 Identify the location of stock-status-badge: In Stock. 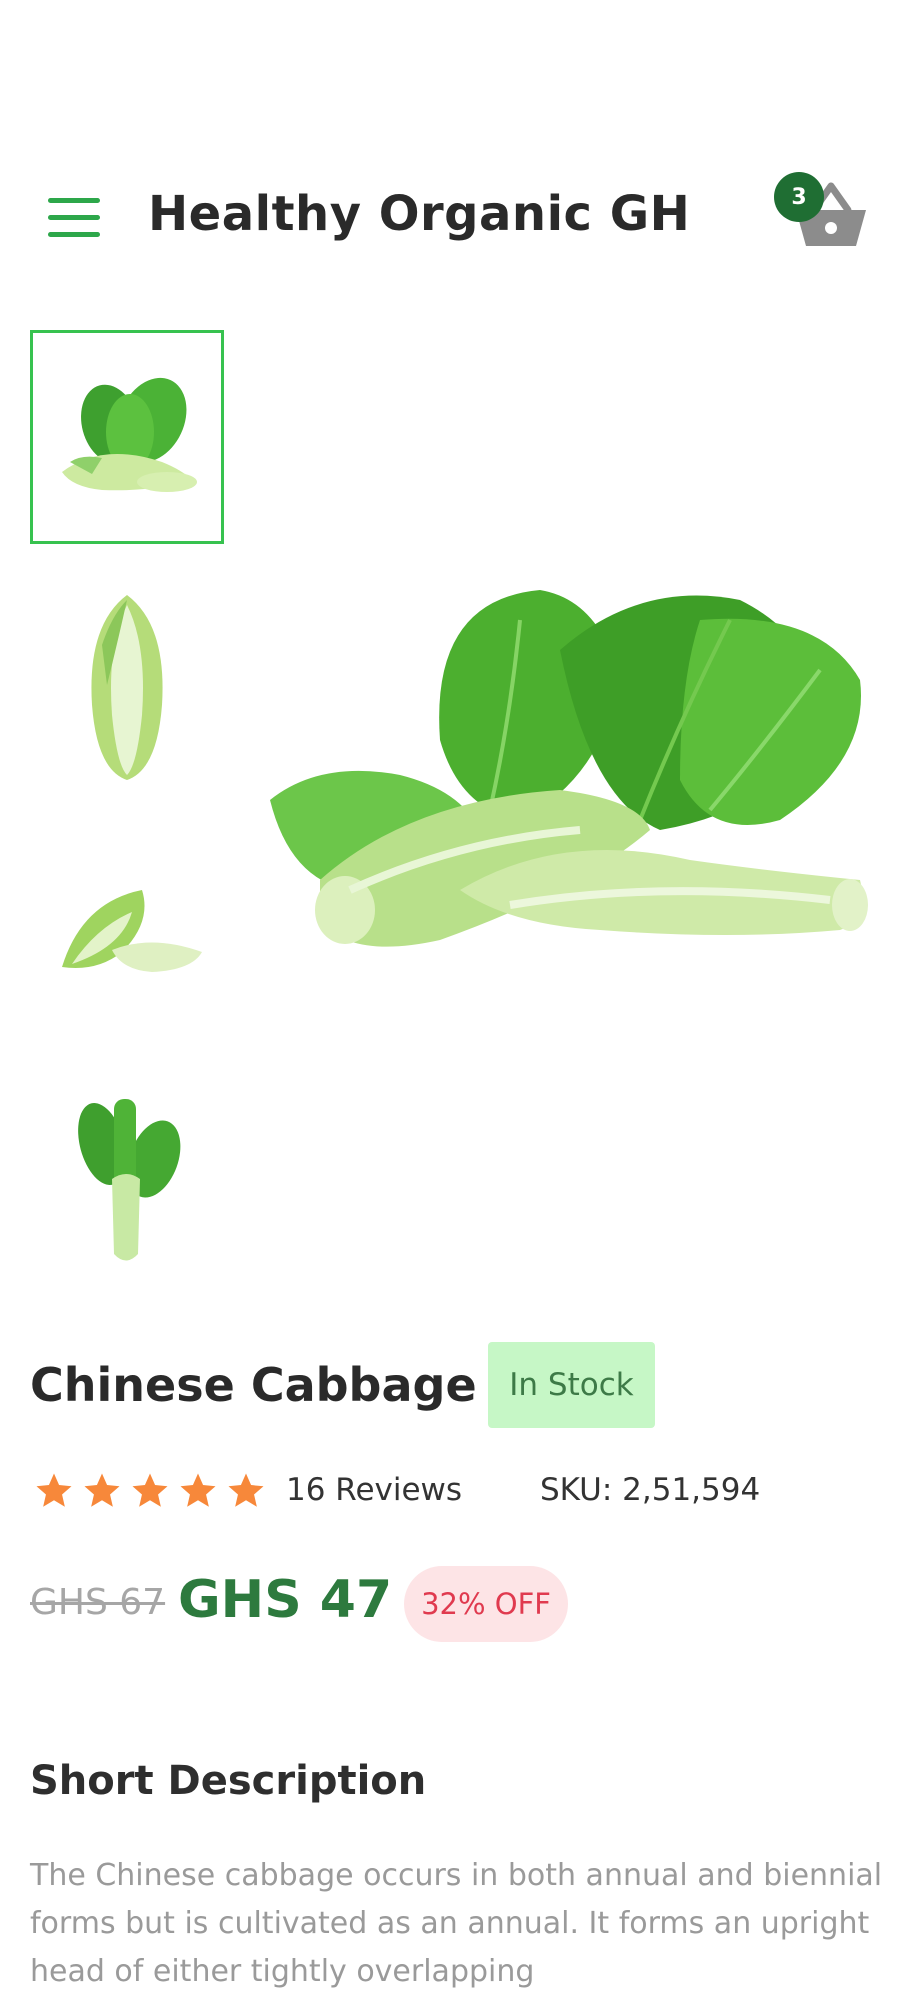
(571, 1385).